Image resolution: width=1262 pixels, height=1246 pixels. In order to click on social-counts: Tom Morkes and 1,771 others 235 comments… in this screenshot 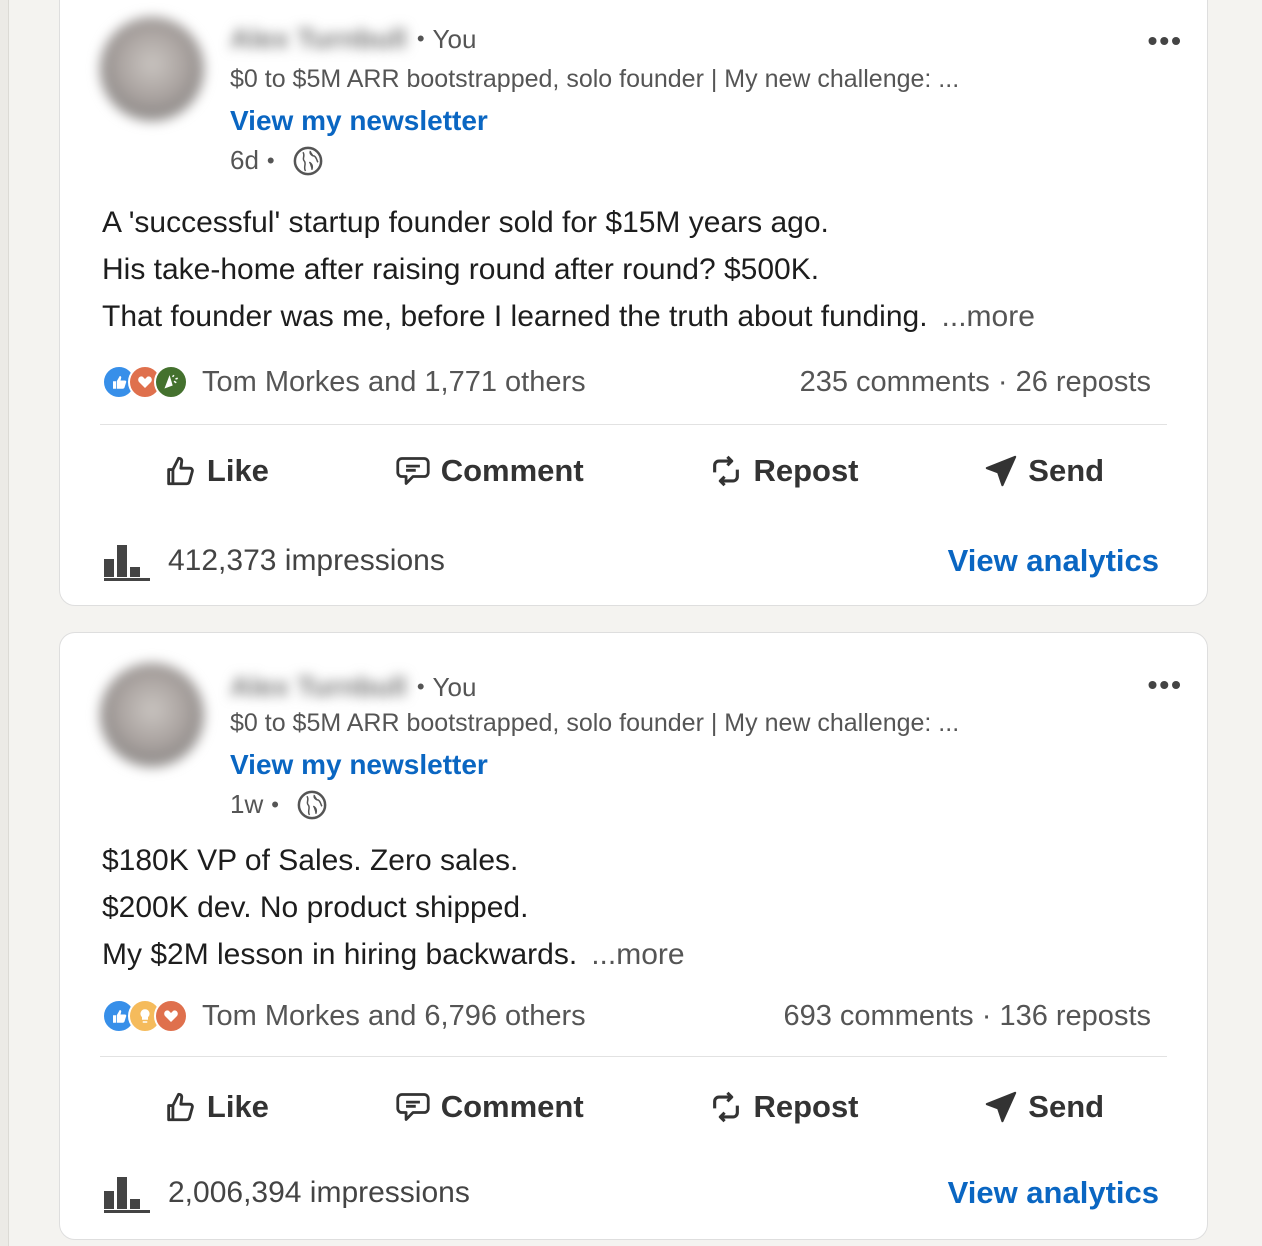, I will do `click(626, 382)`.